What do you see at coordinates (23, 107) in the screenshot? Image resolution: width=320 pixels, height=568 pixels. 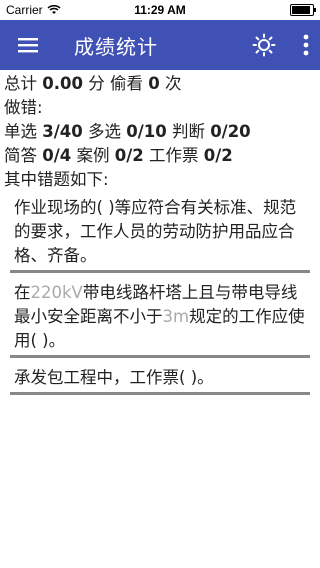 I see `wrong-label: 做错:` at bounding box center [23, 107].